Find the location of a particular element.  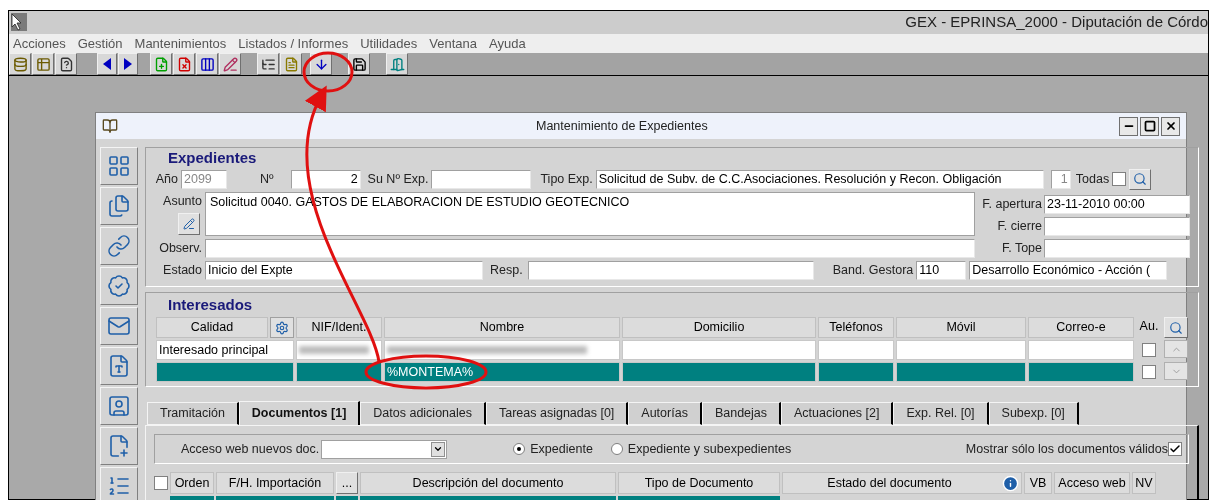

tab: Datos adicionales is located at coordinates (423, 413).